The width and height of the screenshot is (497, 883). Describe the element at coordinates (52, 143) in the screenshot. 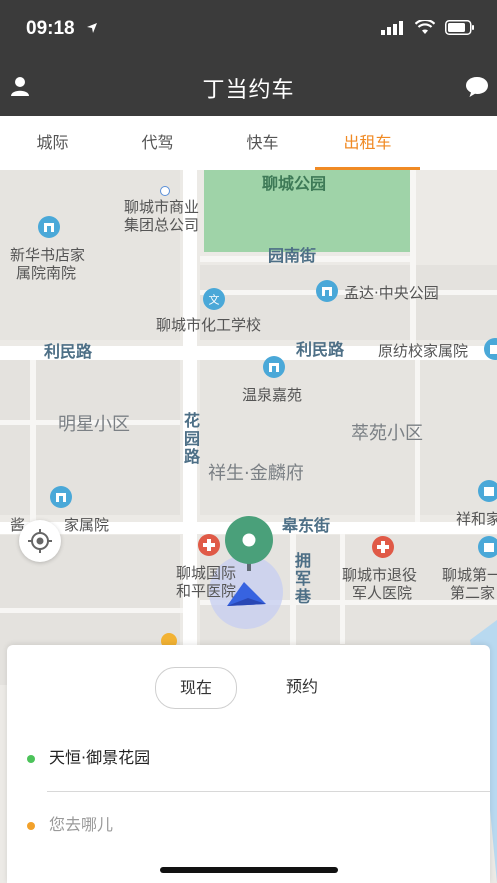

I see `tab-intercity: 城际` at that location.